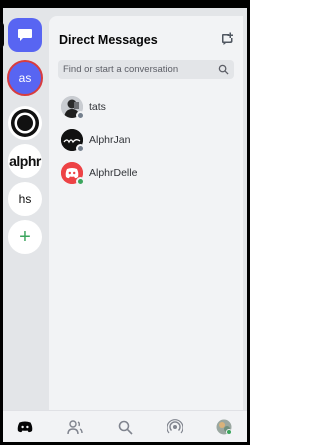 Image resolution: width=320 pixels, height=445 pixels. Describe the element at coordinates (147, 141) in the screenshot. I see `dm-item-alphrjan: AlphrJan` at that location.